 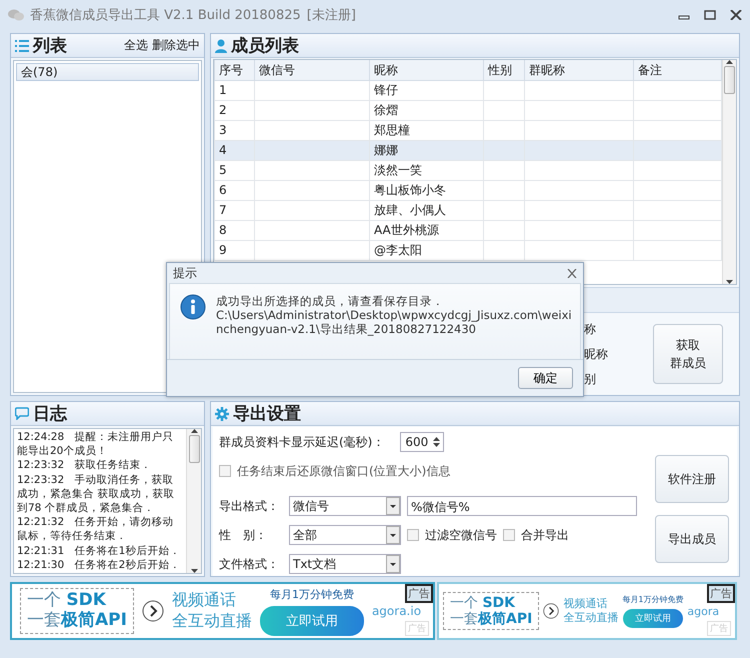 I want to click on group-item: 会(78), so click(x=107, y=72).